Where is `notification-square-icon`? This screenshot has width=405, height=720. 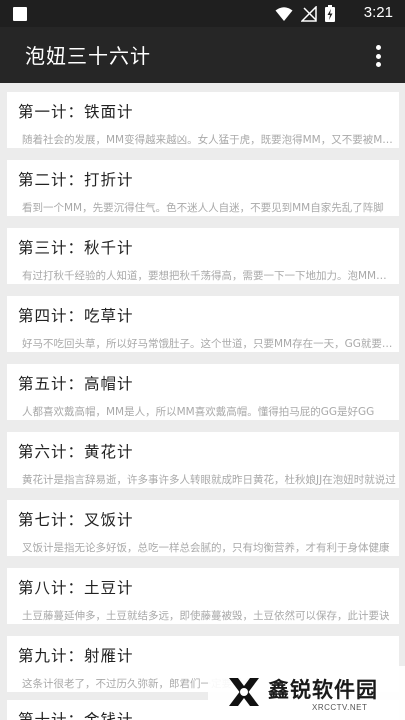 notification-square-icon is located at coordinates (20, 14).